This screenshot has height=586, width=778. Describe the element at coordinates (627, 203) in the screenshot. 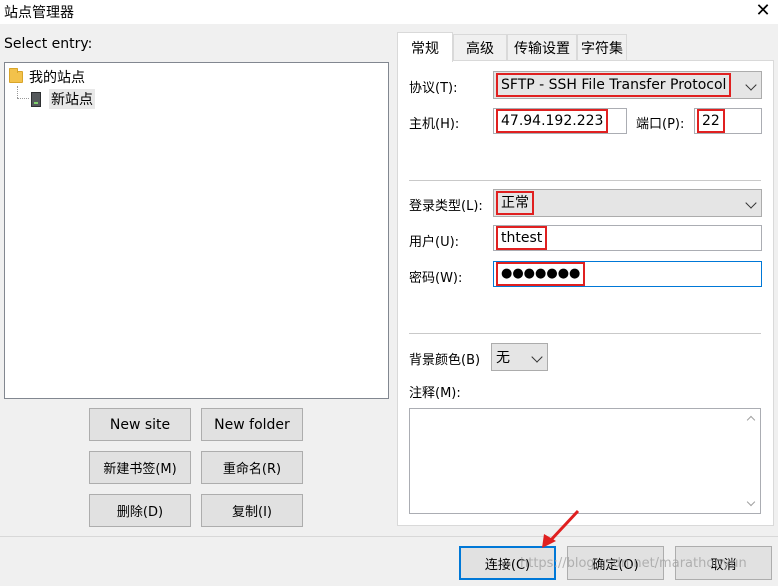

I see `logon-type-select: 正常` at that location.